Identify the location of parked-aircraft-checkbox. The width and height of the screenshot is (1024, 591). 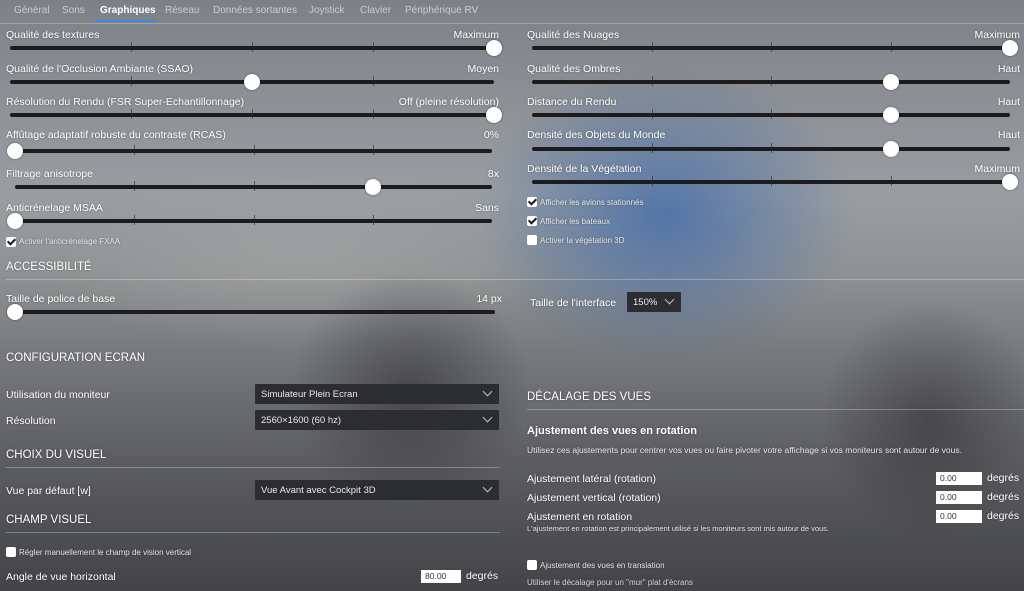
(532, 202).